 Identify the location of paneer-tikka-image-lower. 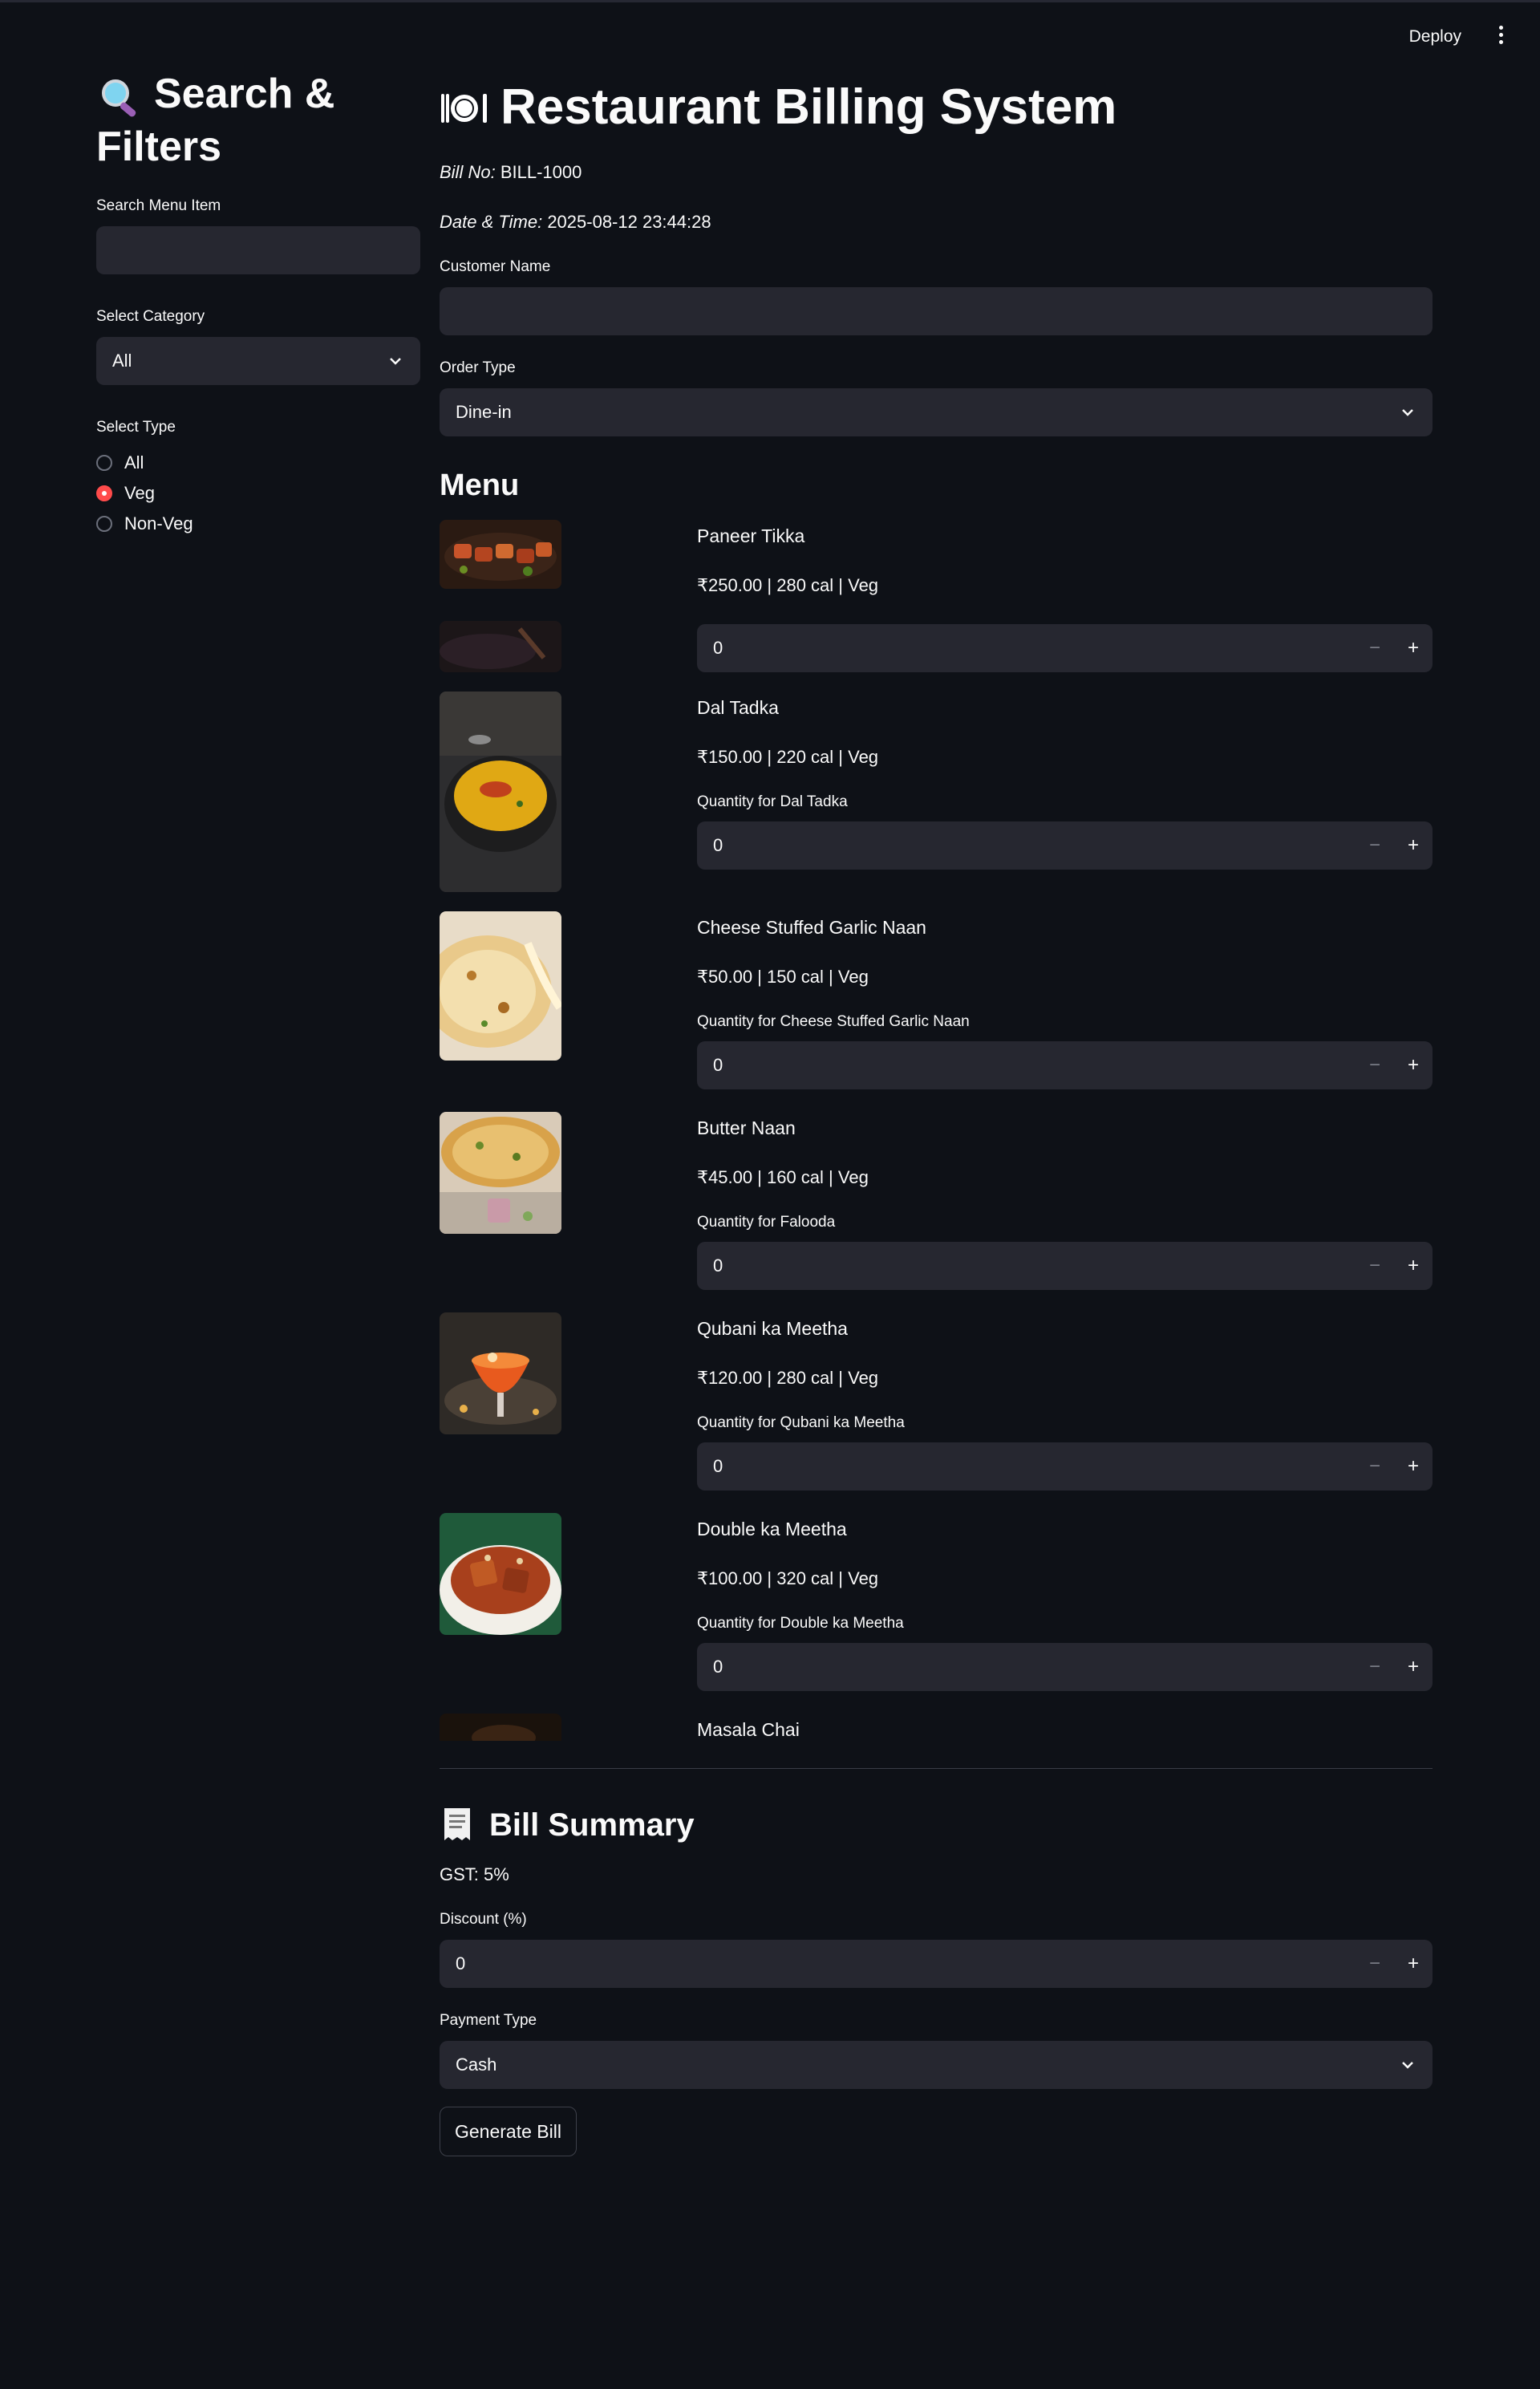
(500, 646).